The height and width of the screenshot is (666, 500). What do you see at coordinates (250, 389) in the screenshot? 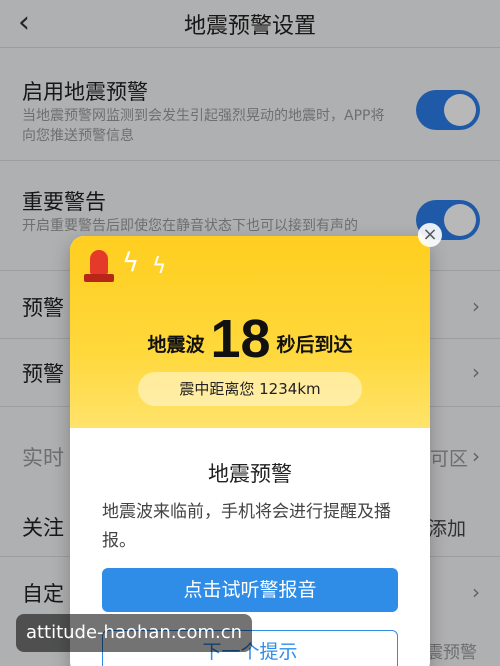
I see `epicenter-distance: 震中距离您 1234km` at bounding box center [250, 389].